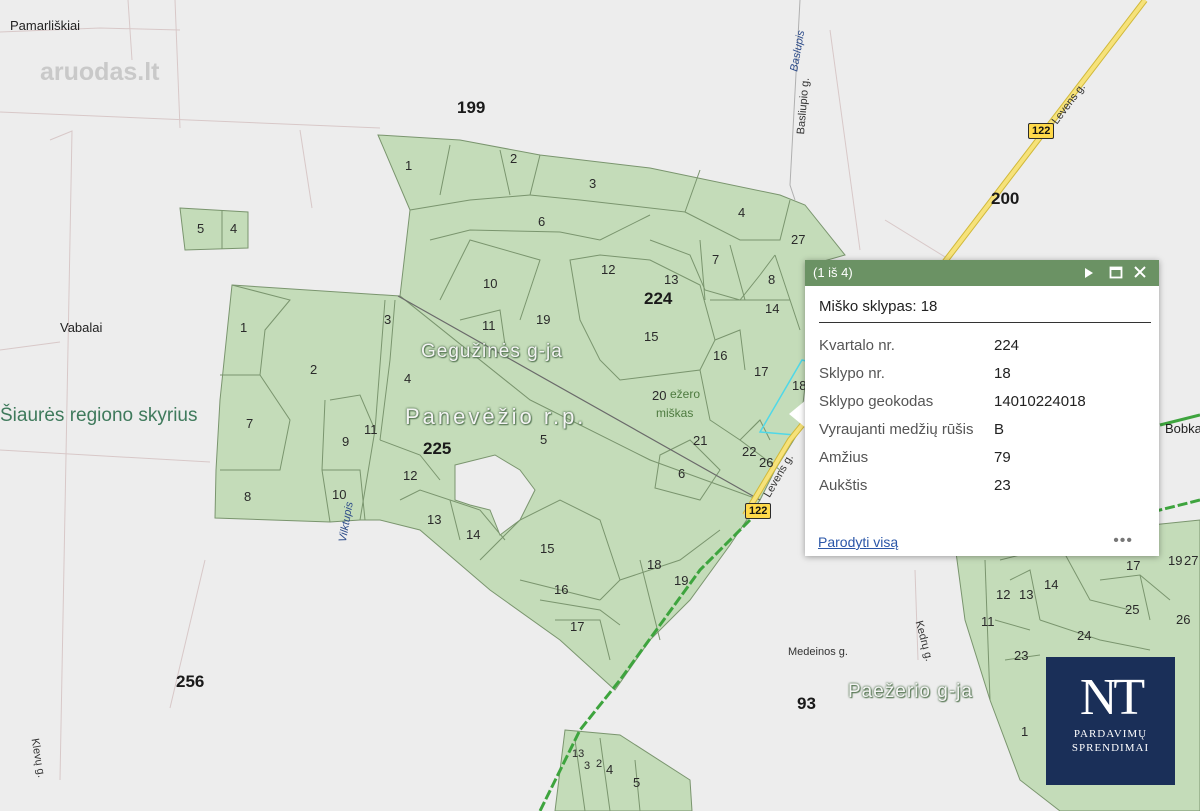  Describe the element at coordinates (1002, 485) in the screenshot. I see `attribute-value: 23` at that location.